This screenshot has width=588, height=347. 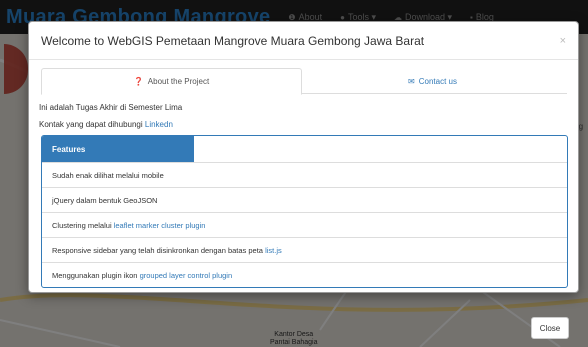 I want to click on close-icon: ×, so click(x=563, y=41).